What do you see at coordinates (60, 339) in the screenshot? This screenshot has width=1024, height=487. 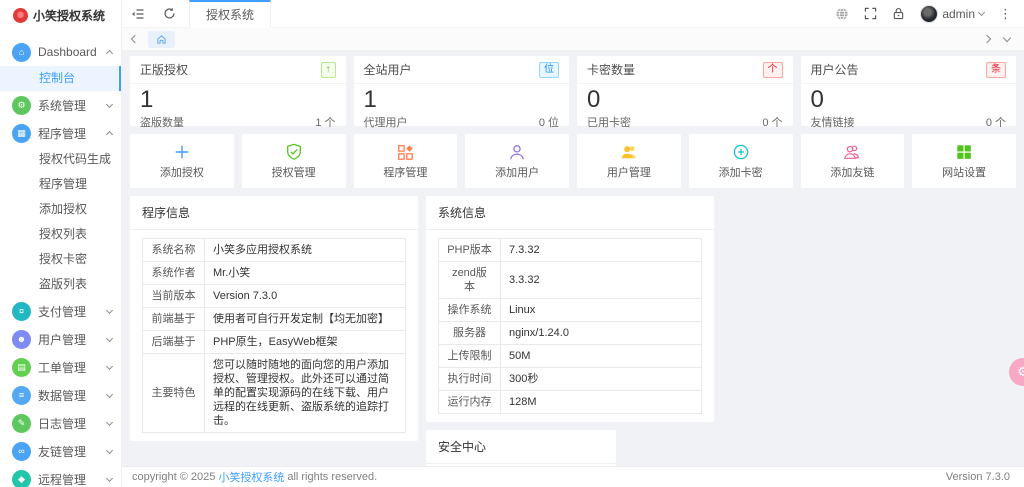 I see `sidebar-item-user: ☻ 用户管理` at bounding box center [60, 339].